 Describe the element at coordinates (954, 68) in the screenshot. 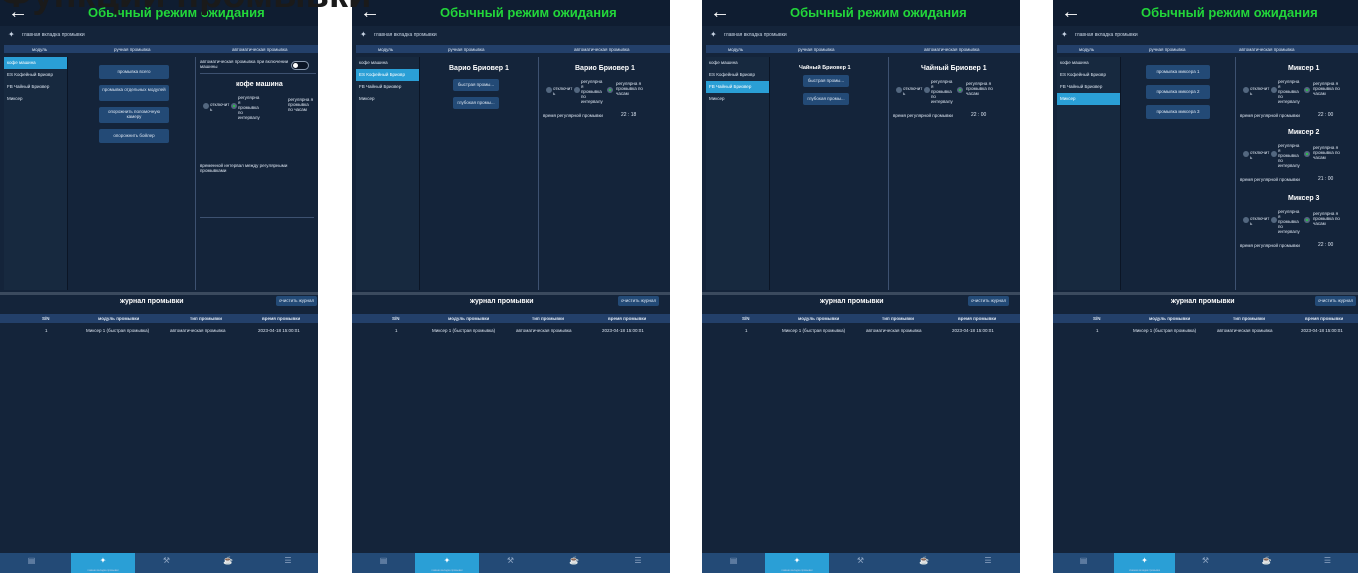

I see `device-name: Чайный Бриовер 1` at that location.